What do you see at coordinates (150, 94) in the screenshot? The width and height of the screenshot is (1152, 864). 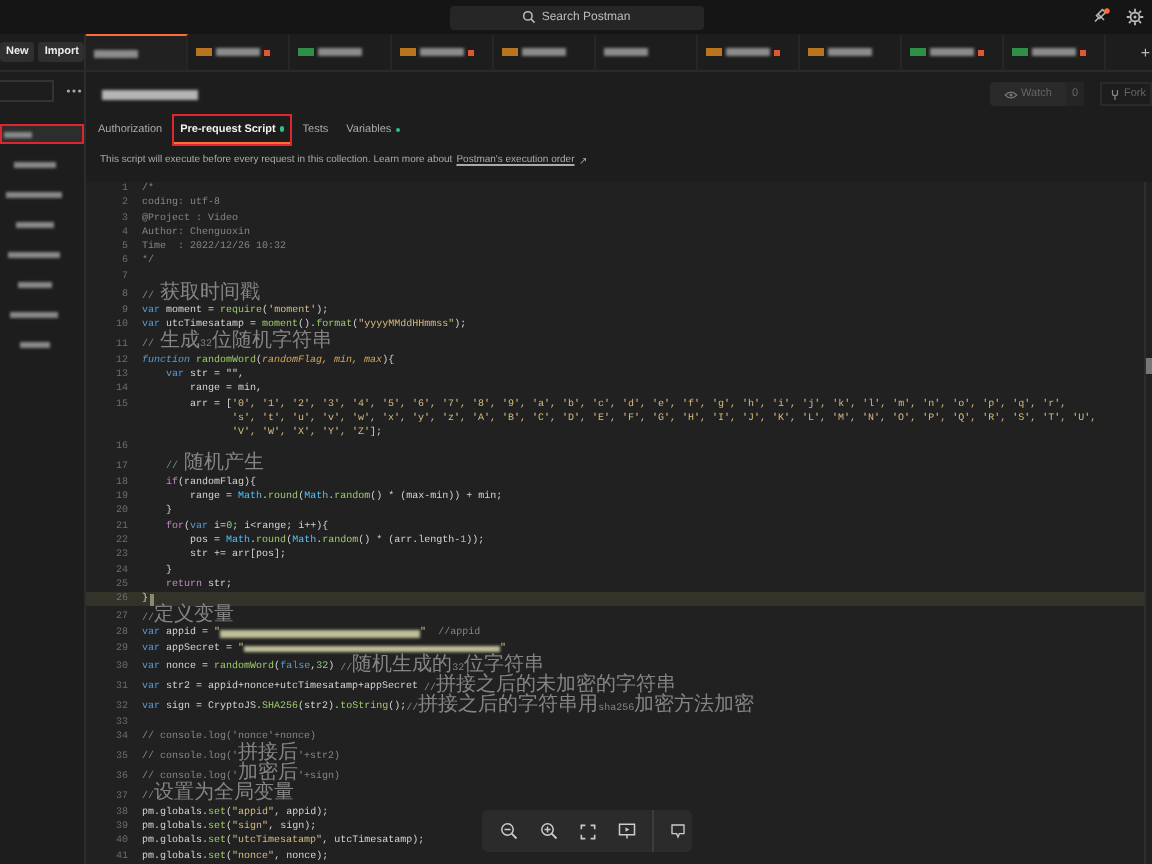 I see `collection-name` at bounding box center [150, 94].